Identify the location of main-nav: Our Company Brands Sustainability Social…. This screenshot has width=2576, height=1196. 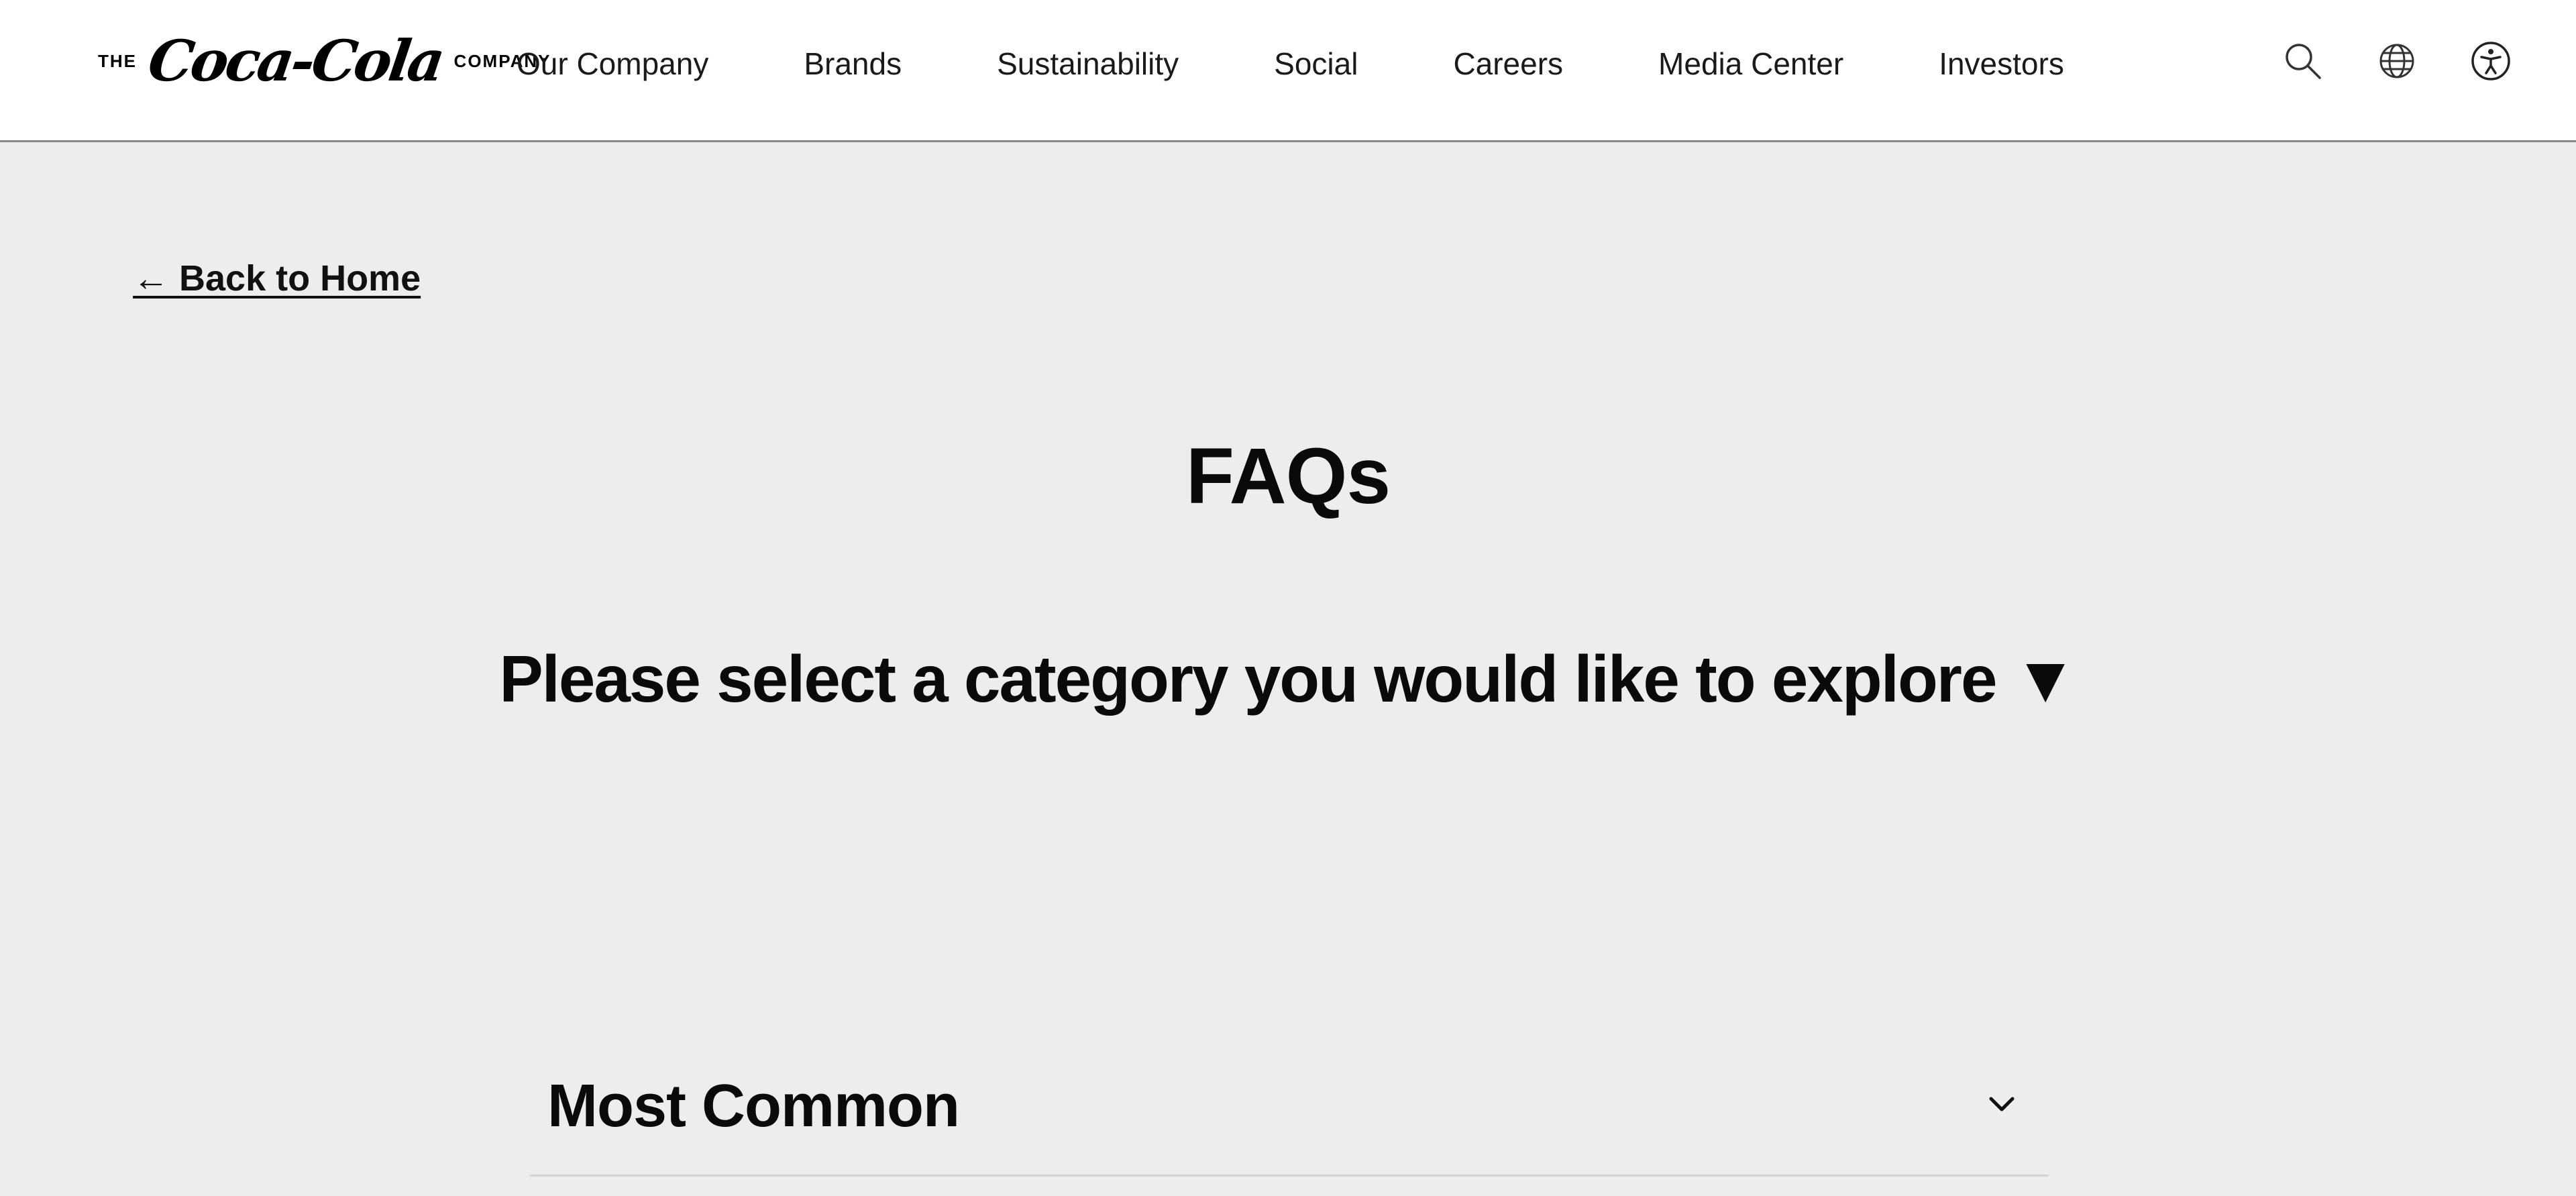
(1290, 64).